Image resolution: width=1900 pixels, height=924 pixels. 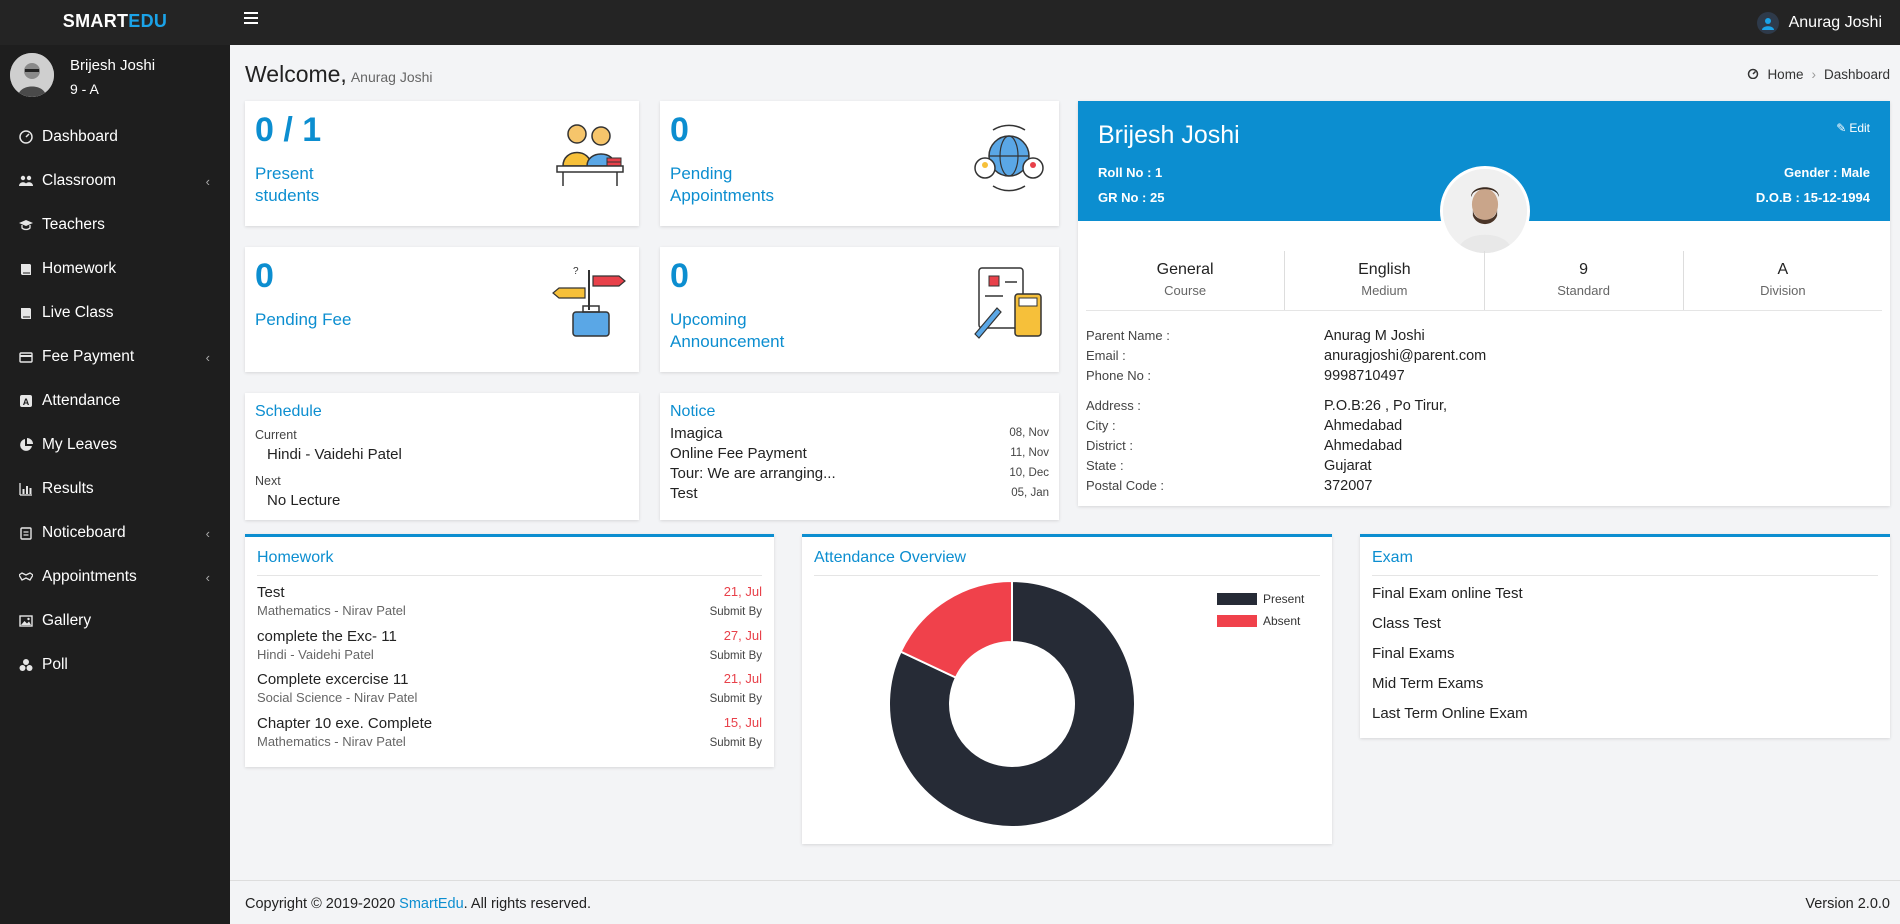 What do you see at coordinates (73, 224) in the screenshot?
I see `sidebar-item-label: Teachers` at bounding box center [73, 224].